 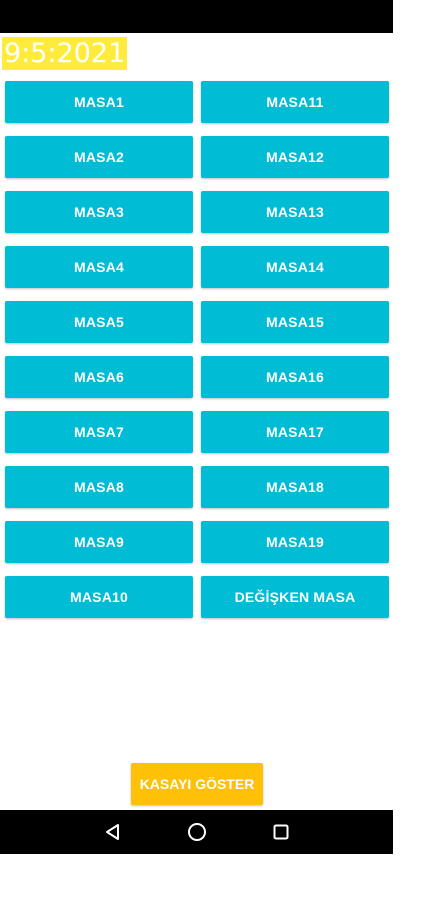 What do you see at coordinates (295, 432) in the screenshot?
I see `table-button-masa17: MASA17` at bounding box center [295, 432].